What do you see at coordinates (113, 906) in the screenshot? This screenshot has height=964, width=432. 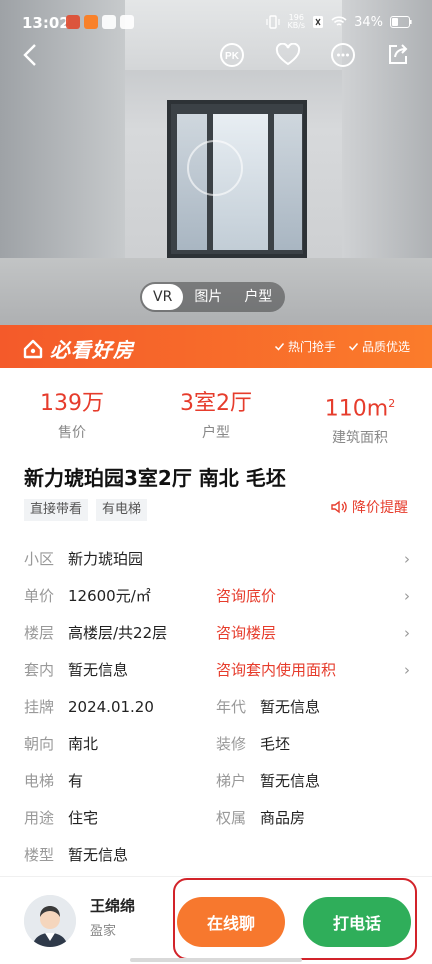 I see `agent-name: 王绵绵` at bounding box center [113, 906].